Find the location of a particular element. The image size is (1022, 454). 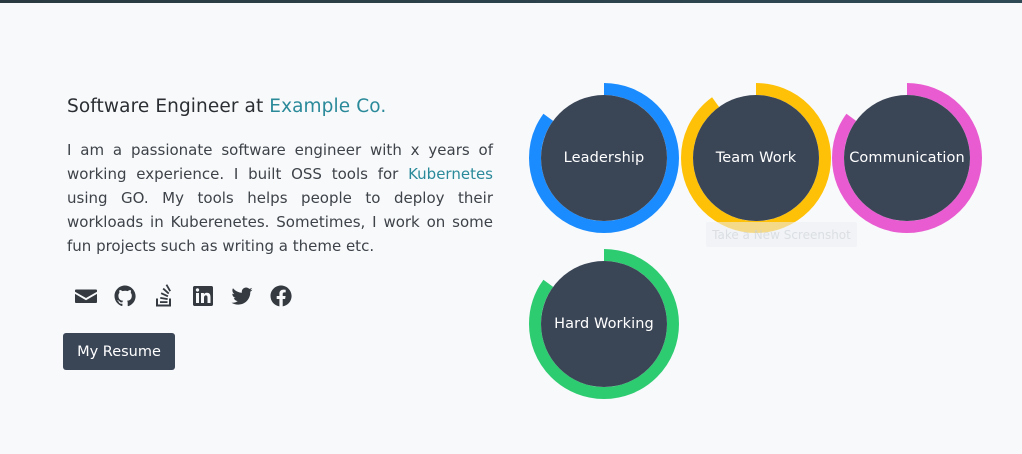

skill-team-work: Team Work is located at coordinates (756, 158).